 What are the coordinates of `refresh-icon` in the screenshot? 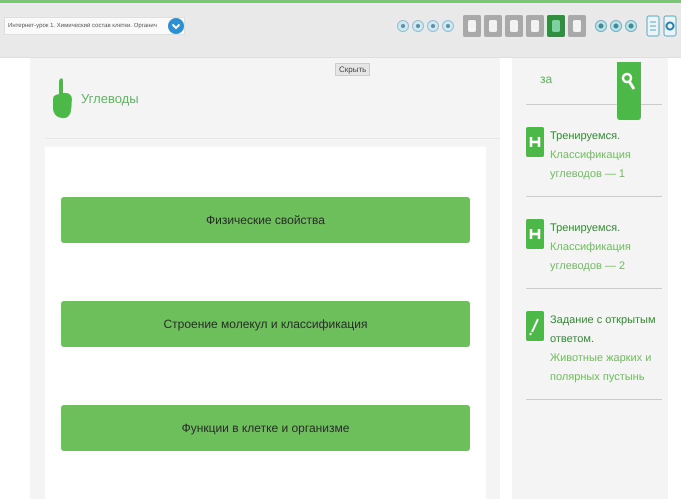 It's located at (670, 26).